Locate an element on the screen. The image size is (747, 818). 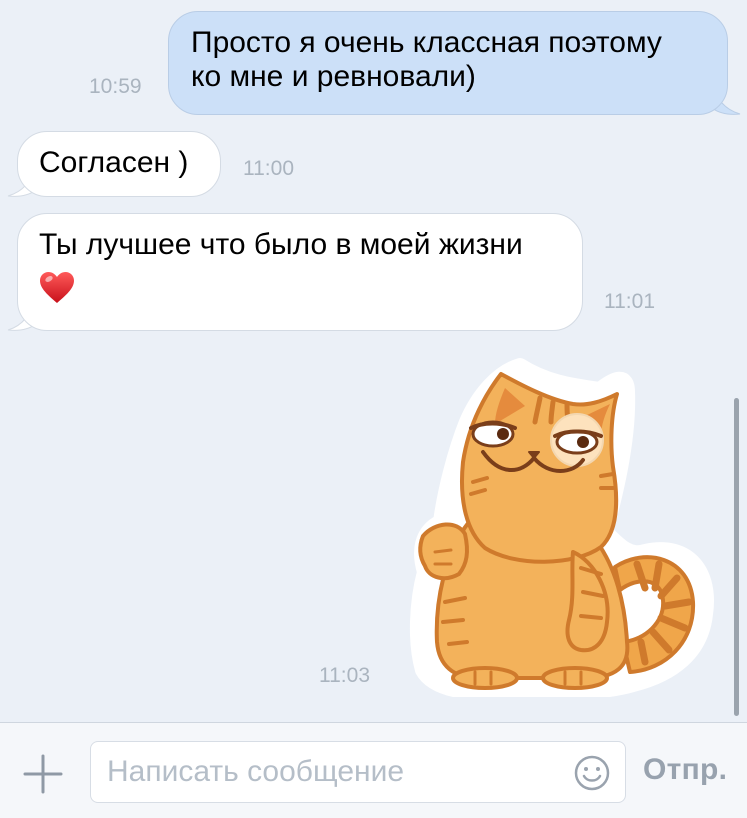
message-input is located at coordinates (337, 772).